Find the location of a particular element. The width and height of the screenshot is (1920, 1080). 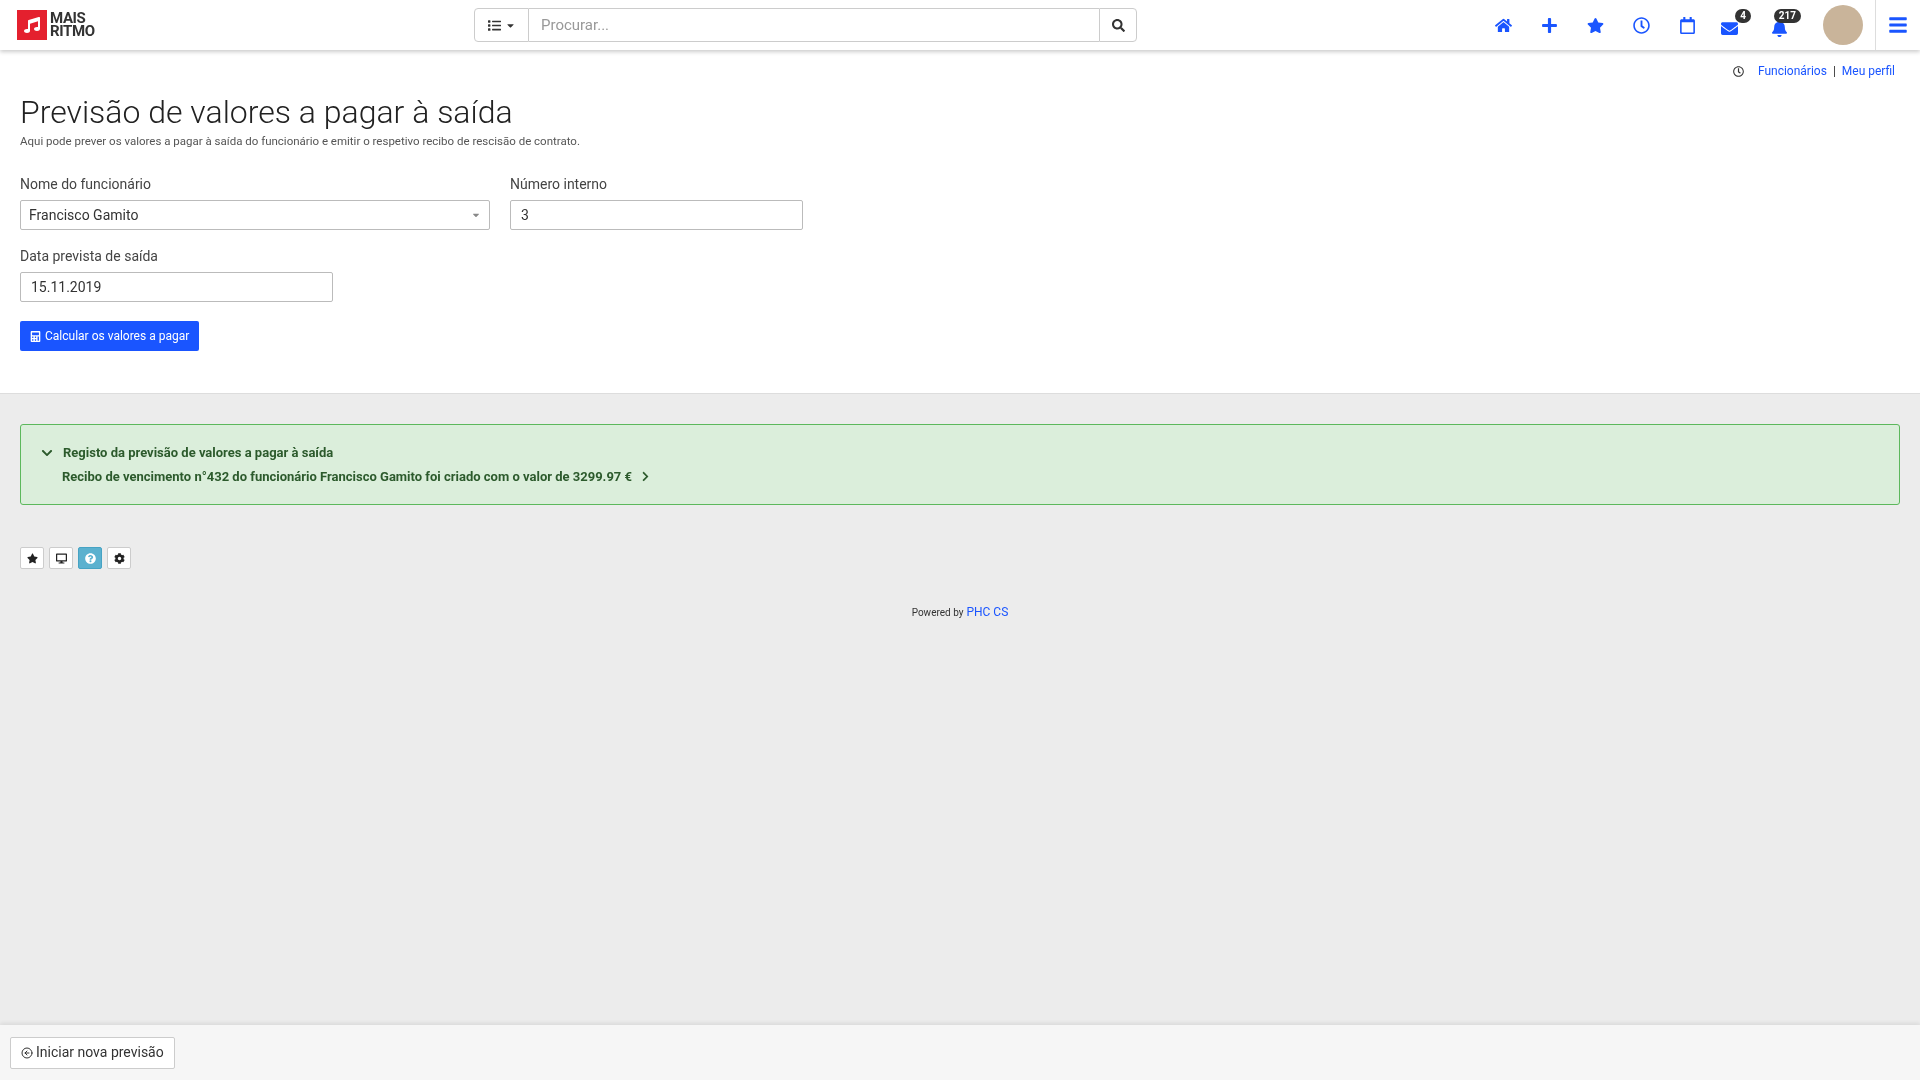

bell-icon is located at coordinates (1779, 28).